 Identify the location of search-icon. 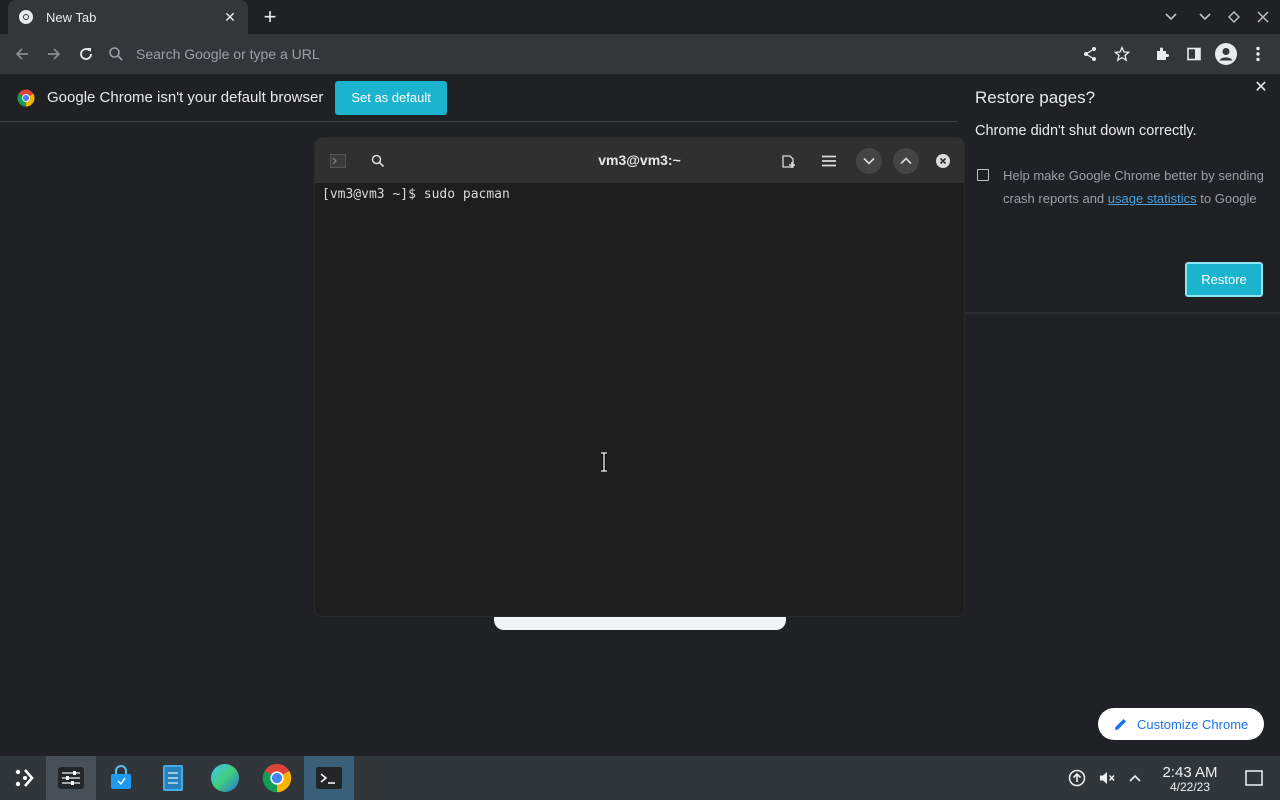
(116, 54).